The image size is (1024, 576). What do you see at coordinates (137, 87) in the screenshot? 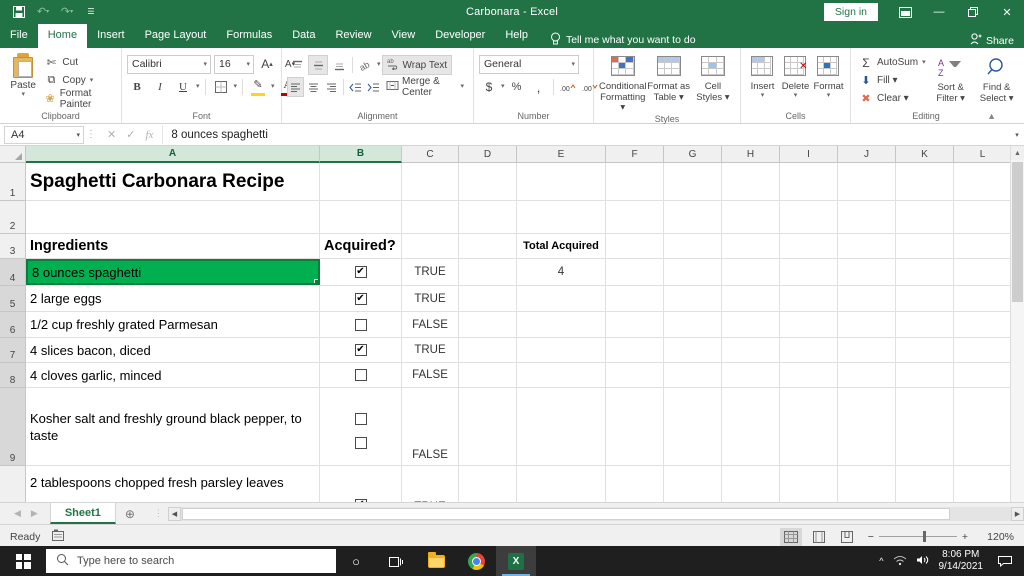
I see `bold-button: B` at bounding box center [137, 87].